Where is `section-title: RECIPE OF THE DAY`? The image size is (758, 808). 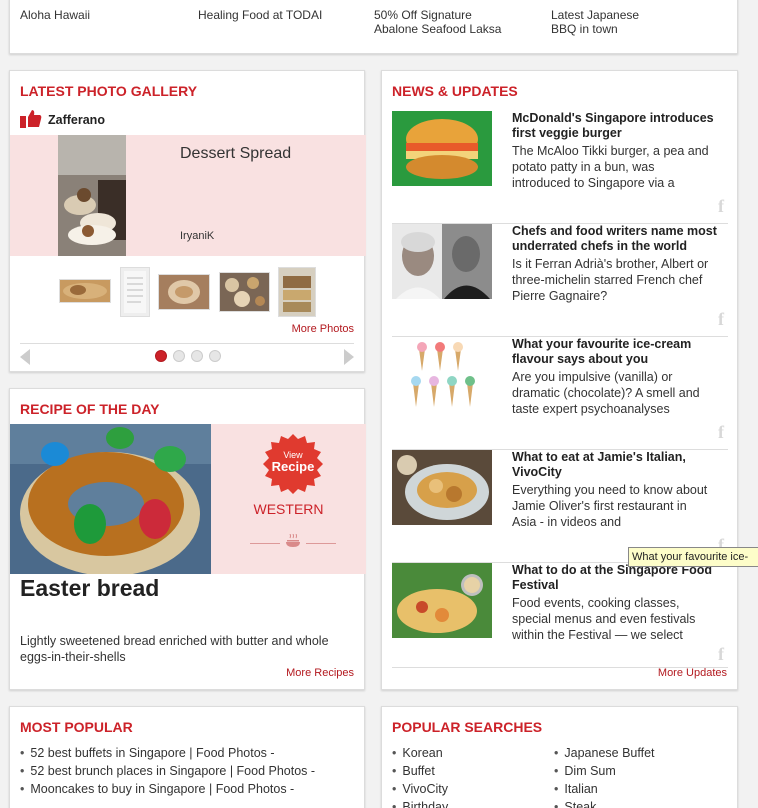
section-title: RECIPE OF THE DAY is located at coordinates (90, 409).